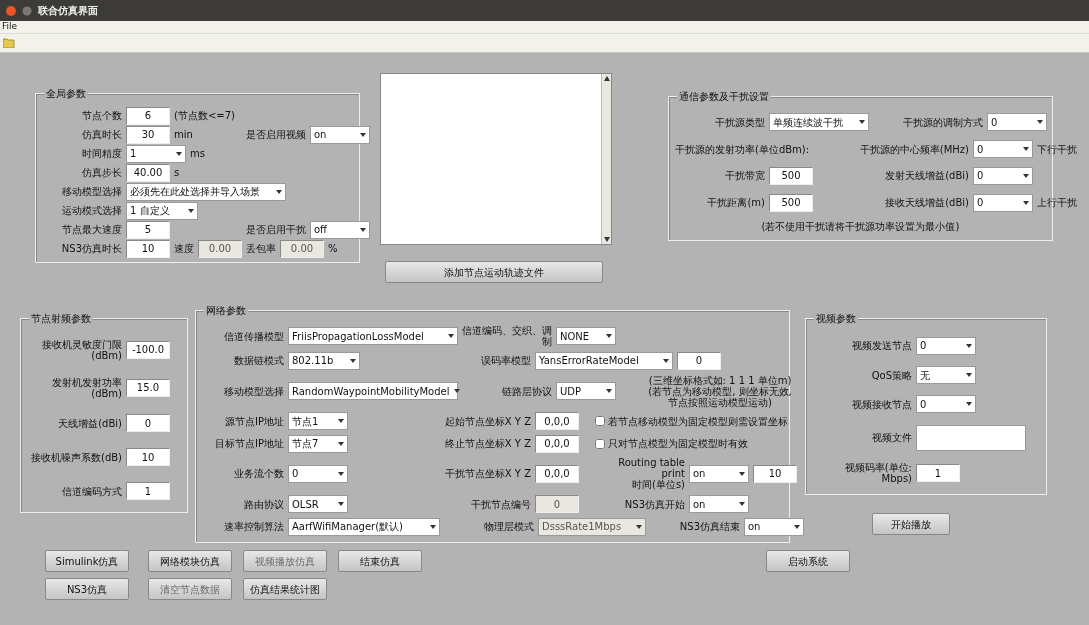 The height and width of the screenshot is (625, 1089). Describe the element at coordinates (819, 122) in the screenshot. I see `dropdown: 单频连续波干扰` at that location.